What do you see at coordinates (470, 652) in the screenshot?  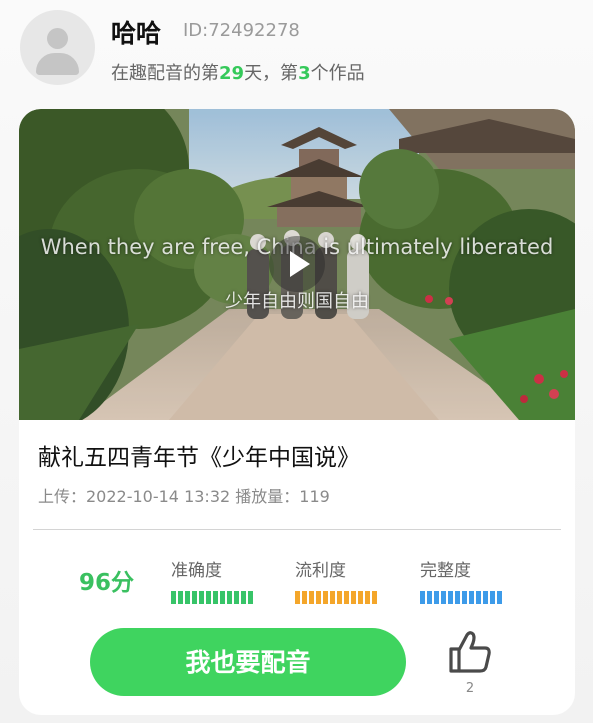 I see `thumbs-up-icon` at bounding box center [470, 652].